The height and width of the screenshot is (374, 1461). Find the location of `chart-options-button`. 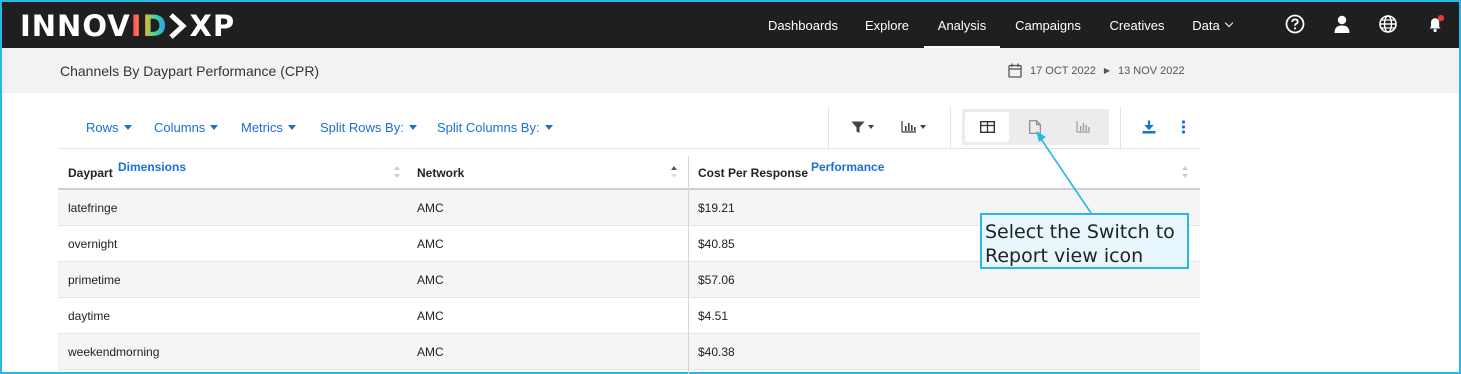

chart-options-button is located at coordinates (913, 127).